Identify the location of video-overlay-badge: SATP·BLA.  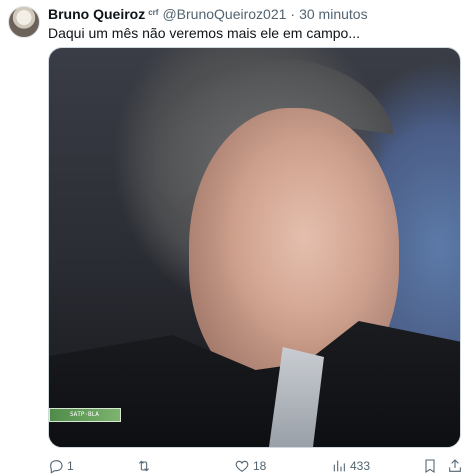
(85, 415).